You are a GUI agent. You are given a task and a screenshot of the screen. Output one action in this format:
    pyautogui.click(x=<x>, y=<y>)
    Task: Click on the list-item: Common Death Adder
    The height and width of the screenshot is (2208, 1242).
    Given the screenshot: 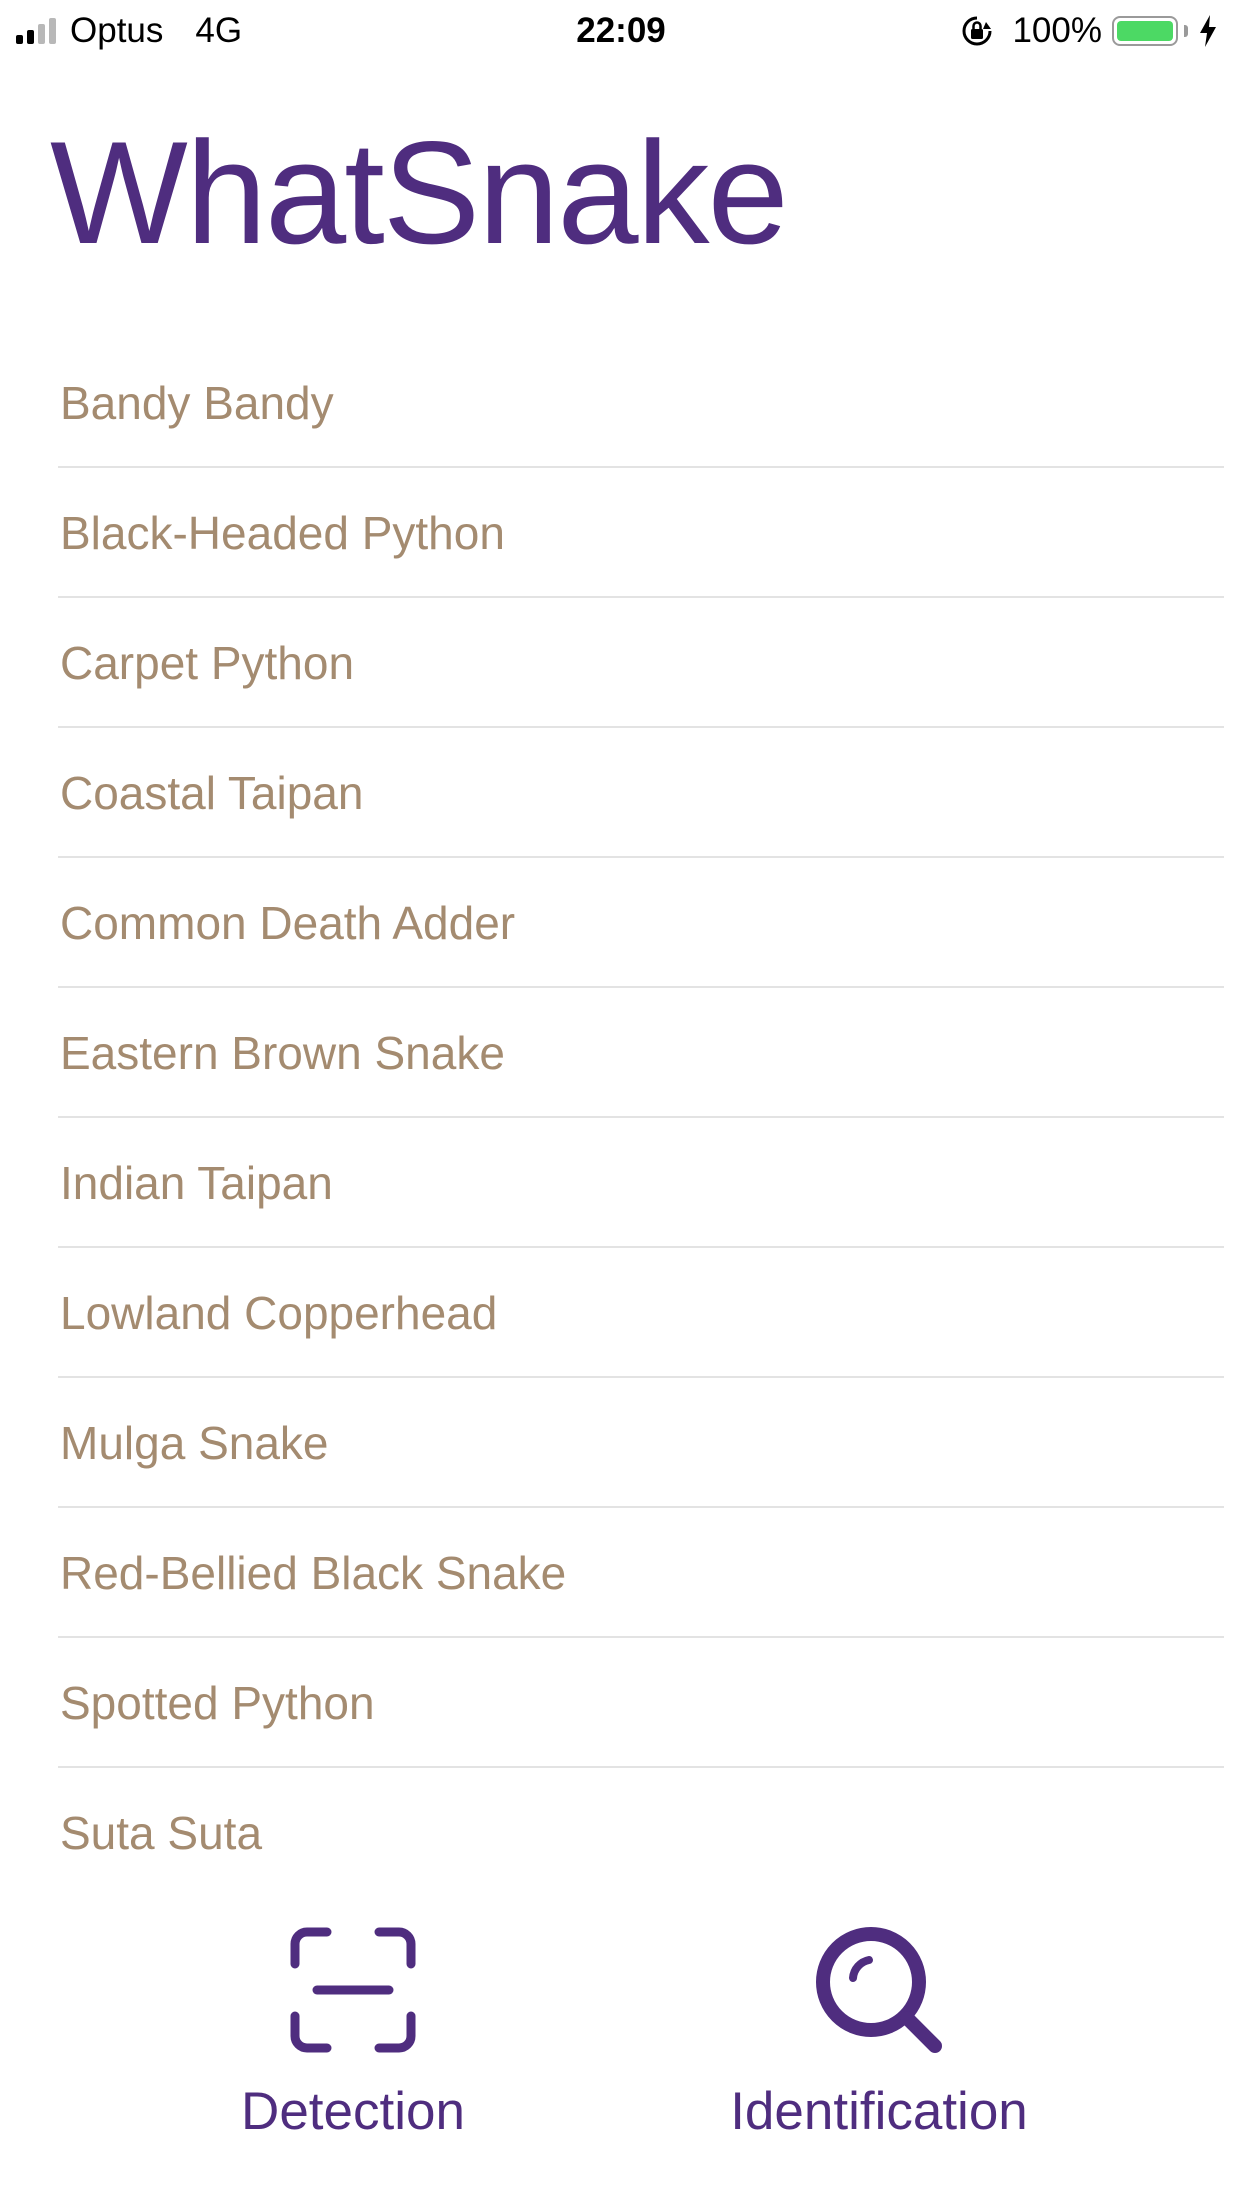 What is the action you would take?
    pyautogui.click(x=621, y=923)
    